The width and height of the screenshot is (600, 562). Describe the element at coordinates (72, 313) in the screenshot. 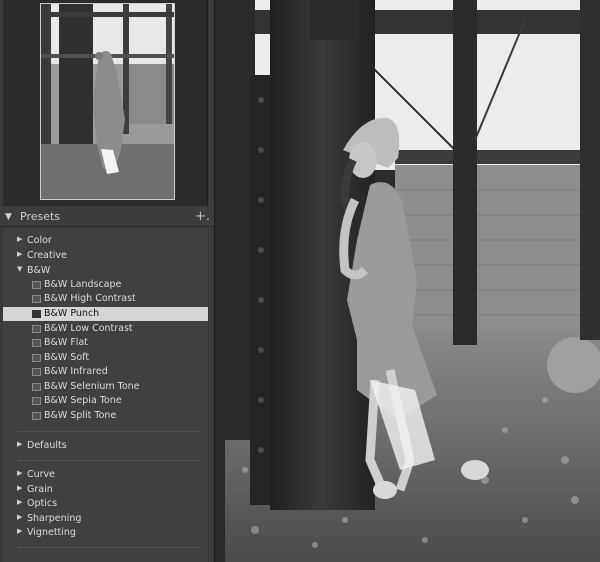

I see `preset-label: B&W Punch` at that location.